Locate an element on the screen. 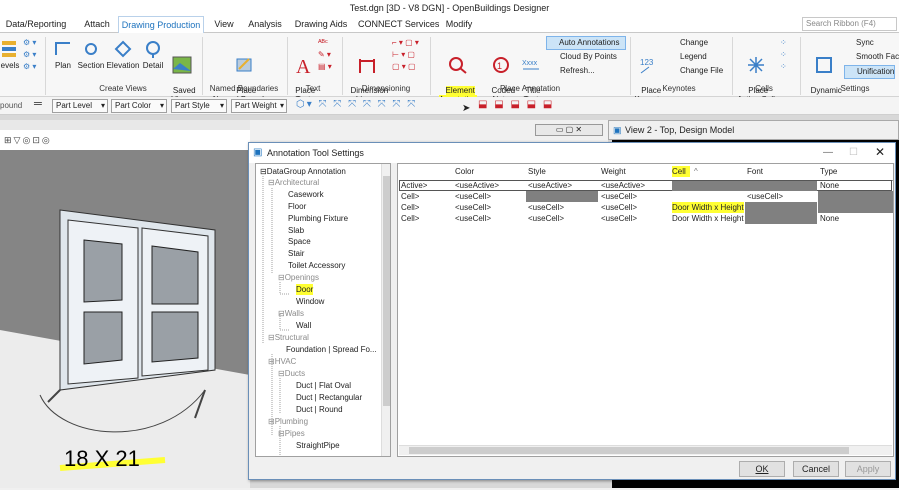 This screenshot has height=490, width=899. column-header-font: Font is located at coordinates (755, 171).